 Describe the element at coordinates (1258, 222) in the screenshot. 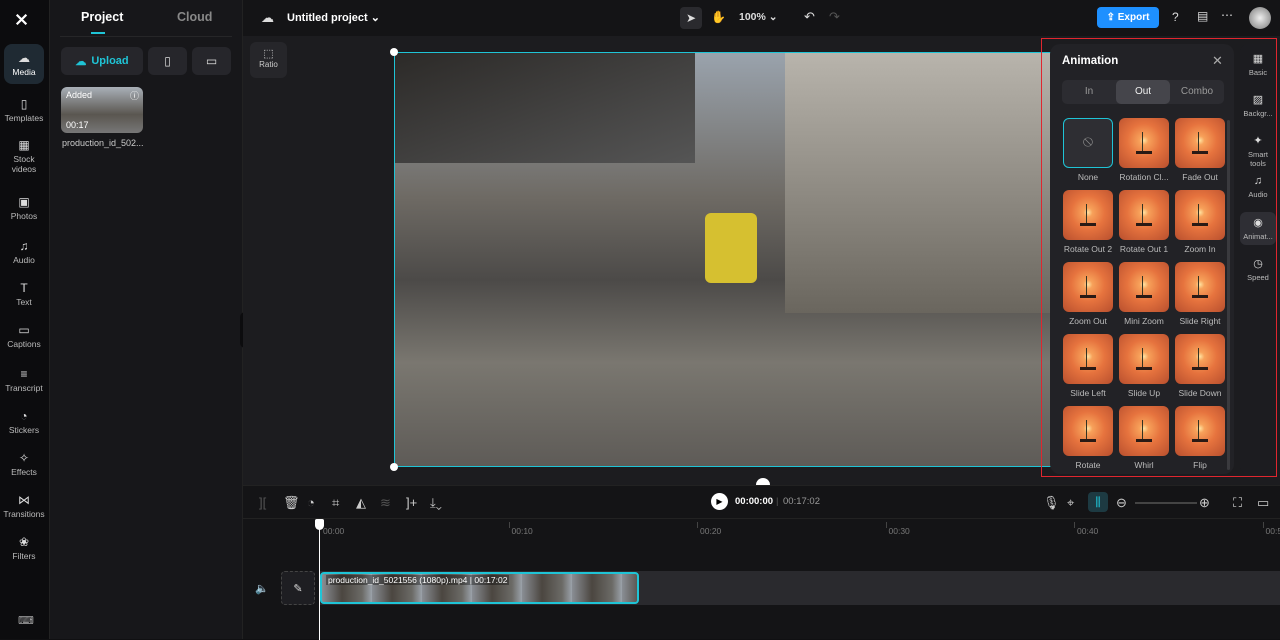

I see `animat-icon: ◉` at that location.